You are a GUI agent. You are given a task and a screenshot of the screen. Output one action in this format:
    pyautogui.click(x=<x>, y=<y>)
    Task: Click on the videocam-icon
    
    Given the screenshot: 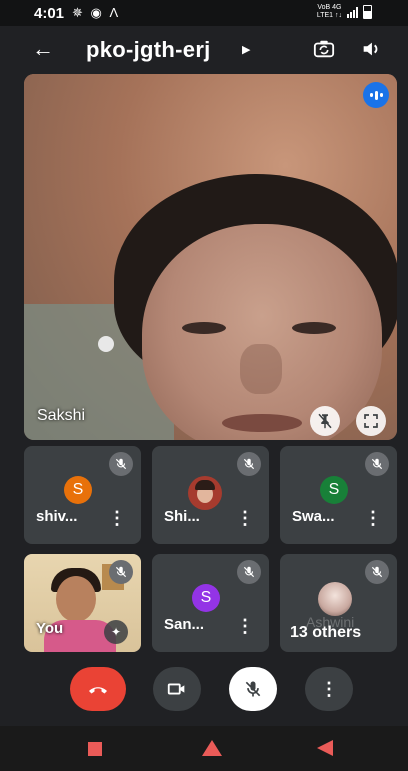 What is the action you would take?
    pyautogui.click(x=176, y=689)
    